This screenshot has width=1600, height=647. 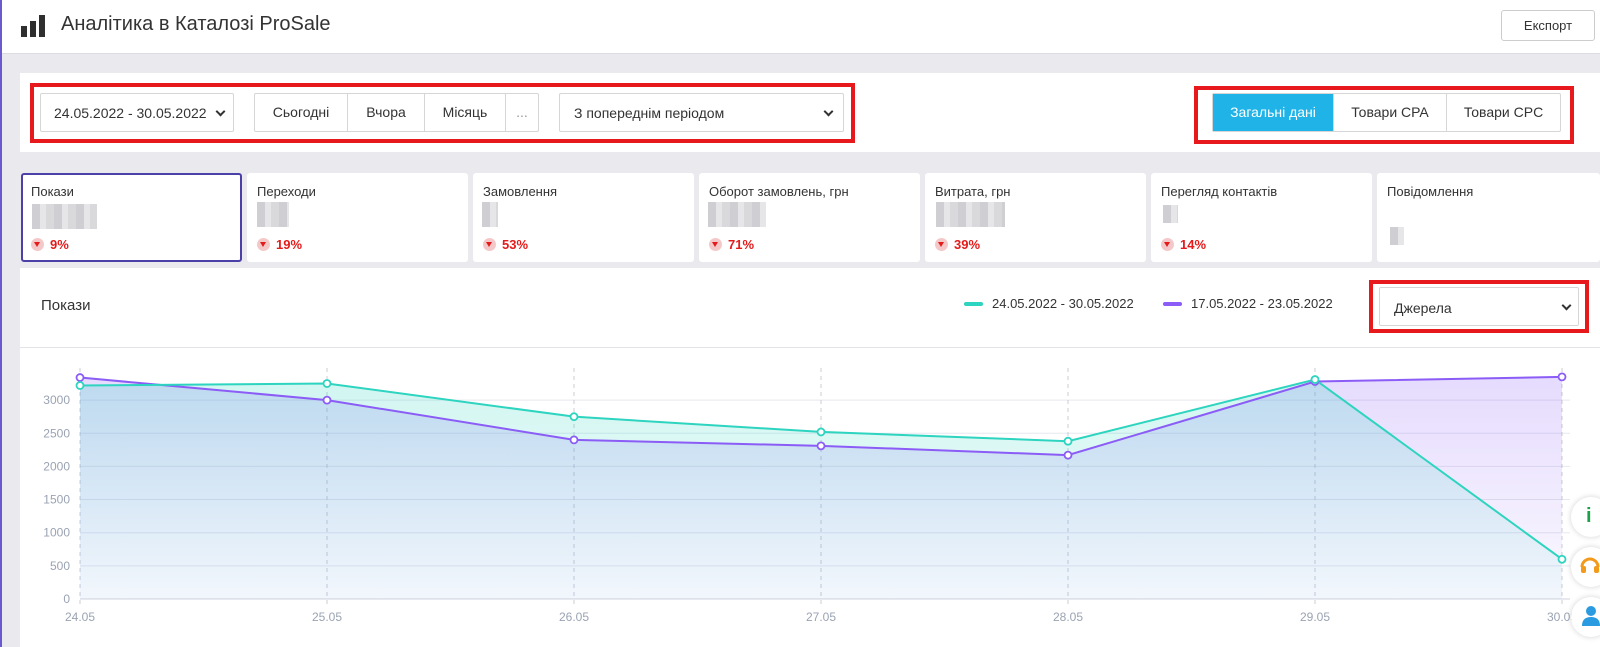 What do you see at coordinates (1590, 565) in the screenshot?
I see `headset-icon` at bounding box center [1590, 565].